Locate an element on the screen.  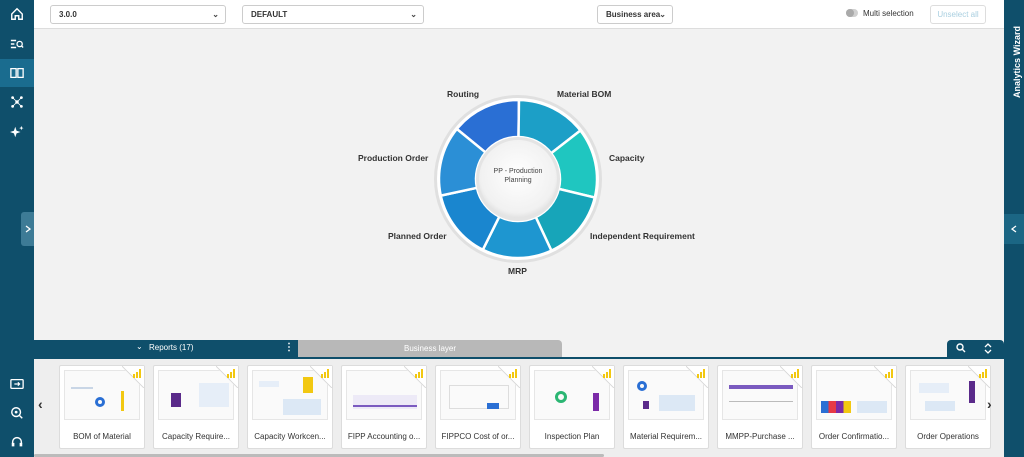
scenario-select: DEFAULT ⌄ is located at coordinates (333, 14).